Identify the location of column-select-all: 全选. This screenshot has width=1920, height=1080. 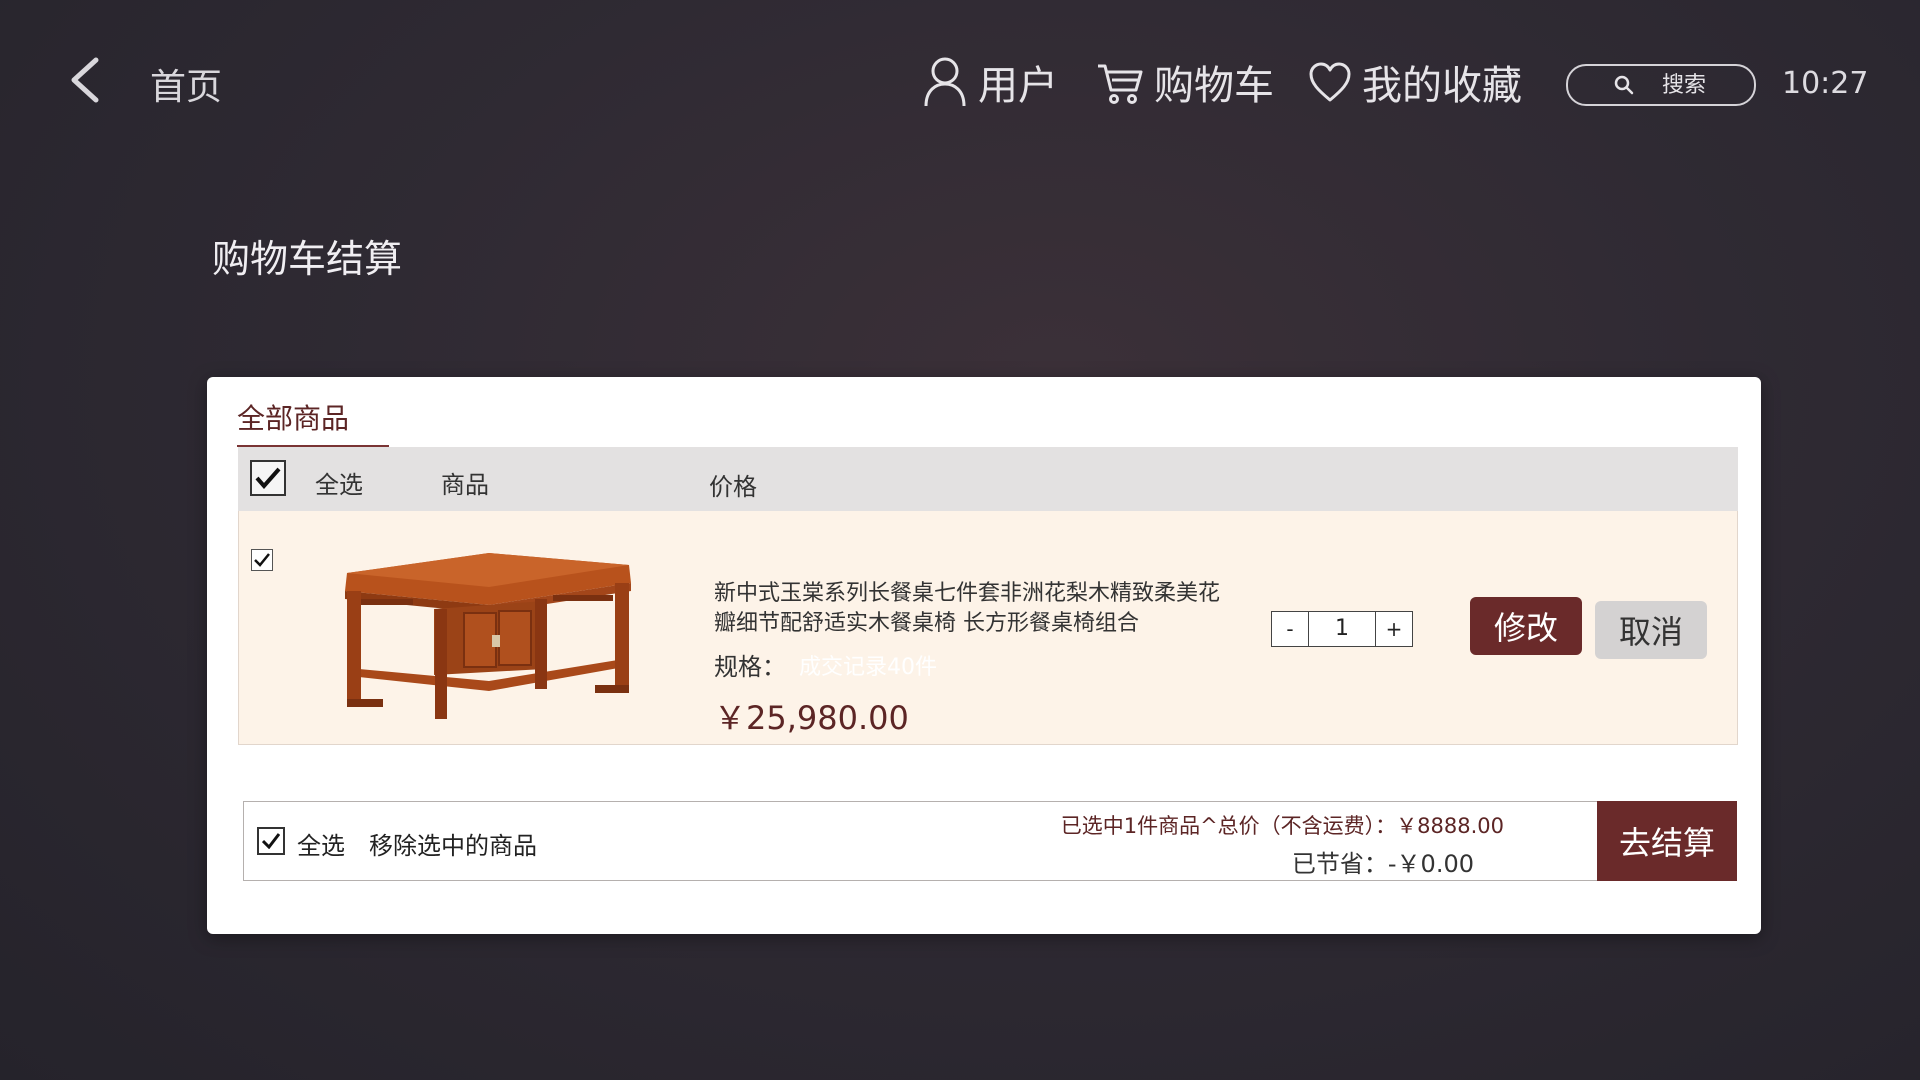
(339, 485).